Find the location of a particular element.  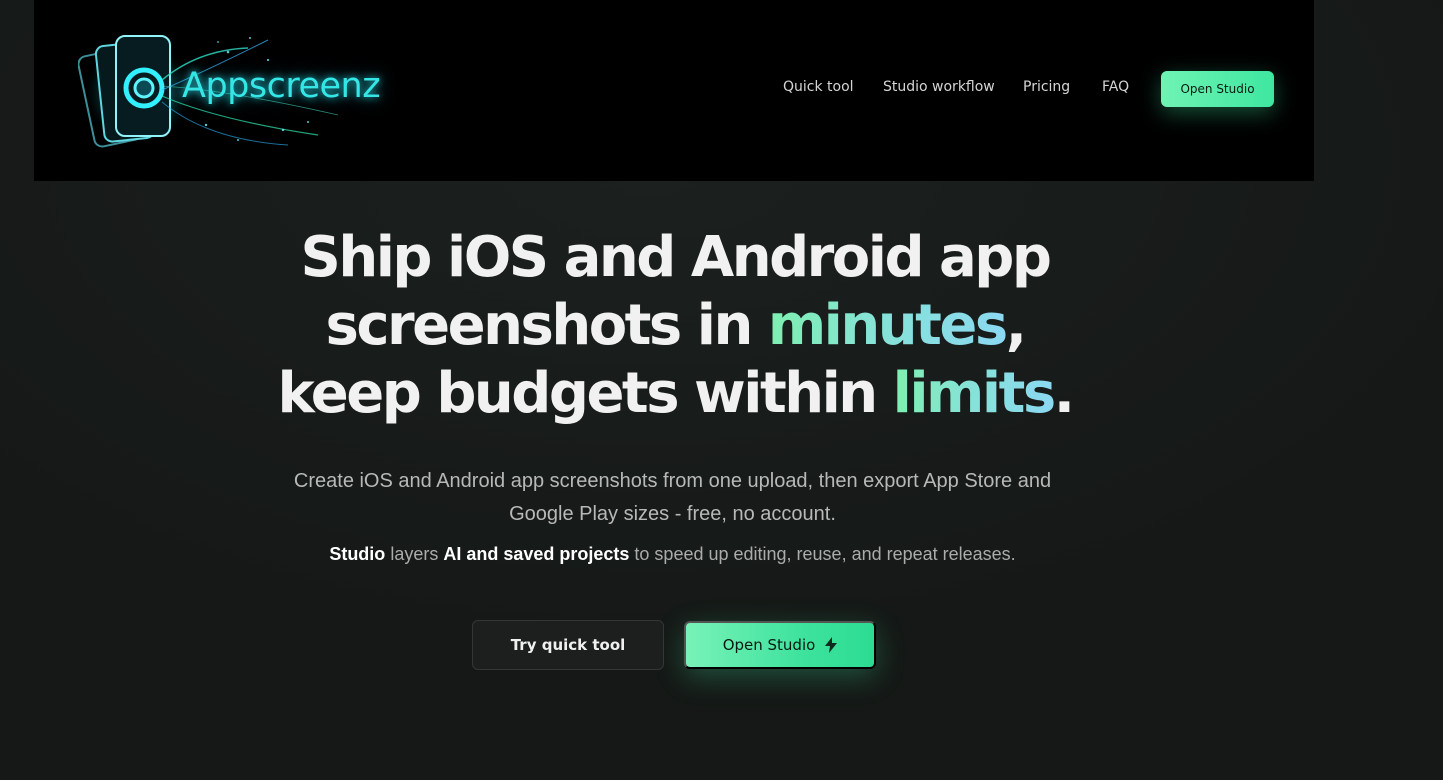

hero-title-line3-pre: keep budgets within is located at coordinates (585, 393).